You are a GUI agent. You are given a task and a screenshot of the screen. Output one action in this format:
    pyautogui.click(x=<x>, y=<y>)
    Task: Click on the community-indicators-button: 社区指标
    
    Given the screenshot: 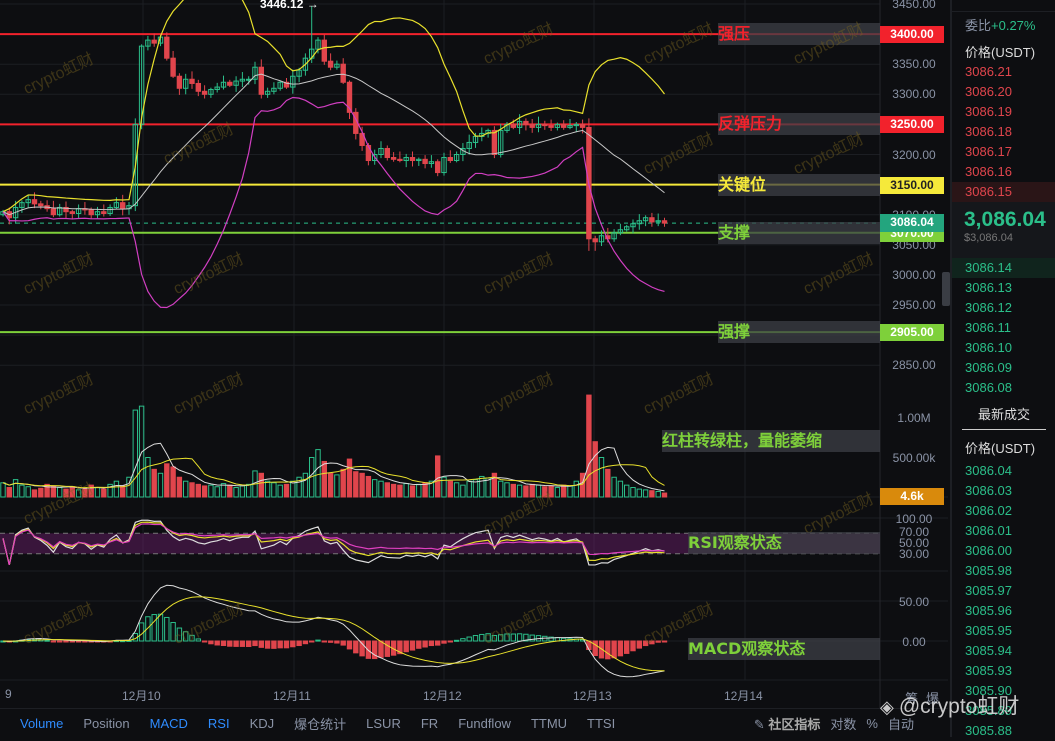 What is the action you would take?
    pyautogui.click(x=794, y=724)
    